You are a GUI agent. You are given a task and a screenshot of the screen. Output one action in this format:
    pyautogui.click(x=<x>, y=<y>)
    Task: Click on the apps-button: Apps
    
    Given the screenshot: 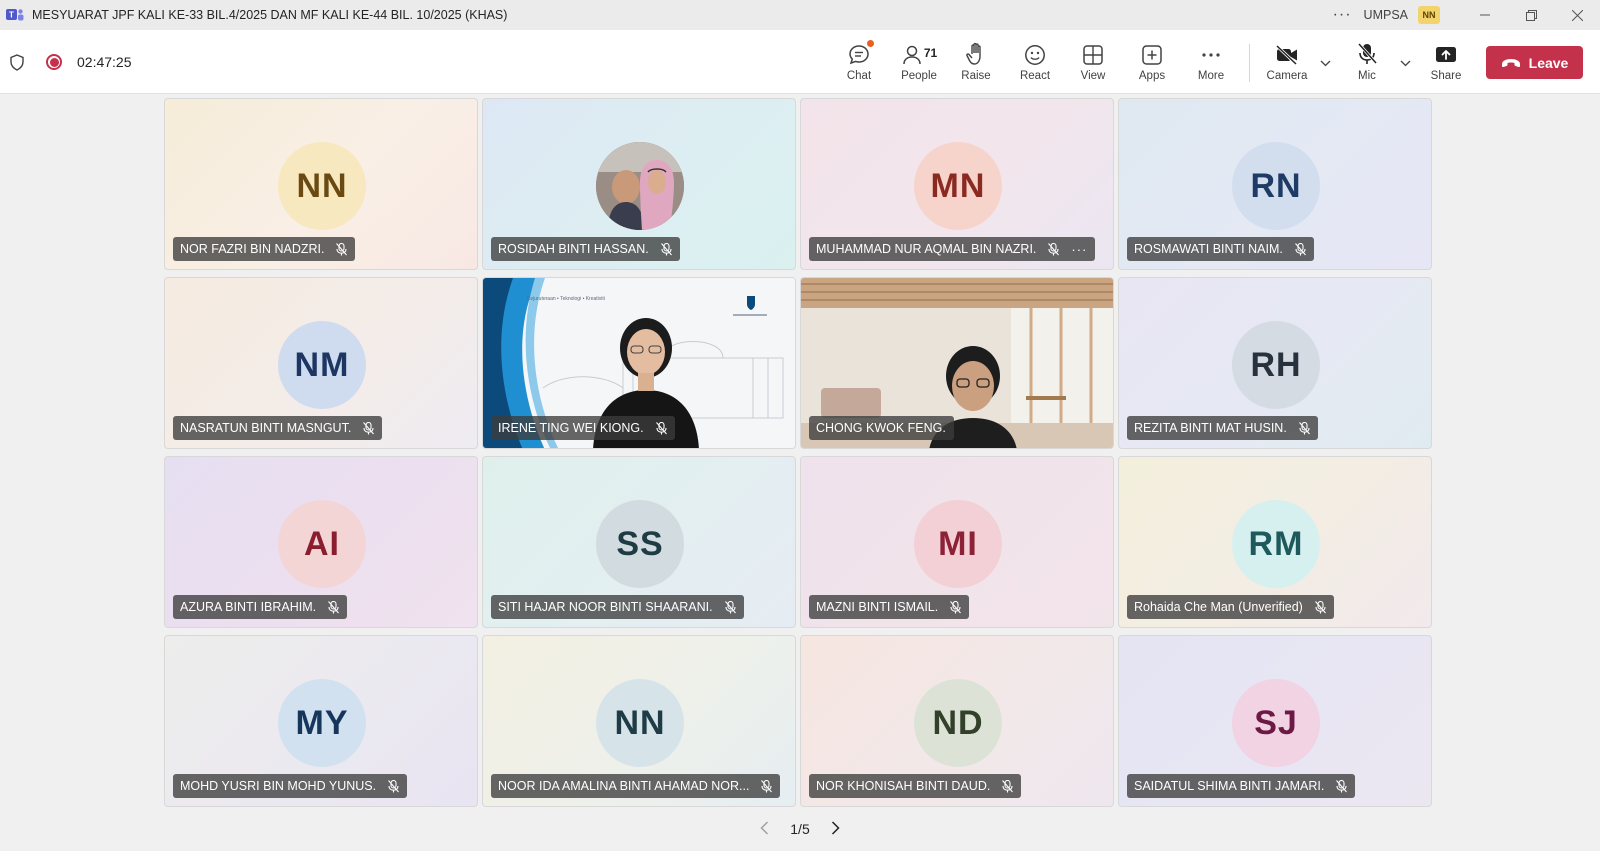 What is the action you would take?
    pyautogui.click(x=1152, y=63)
    